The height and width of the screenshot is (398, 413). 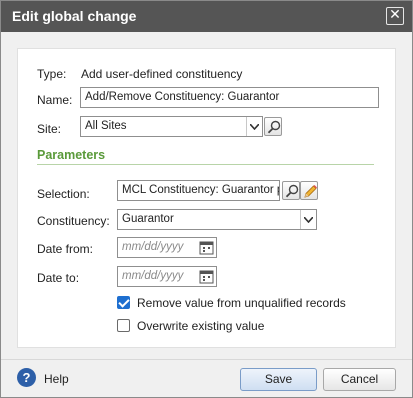 I want to click on site-label: Site:, so click(x=49, y=129).